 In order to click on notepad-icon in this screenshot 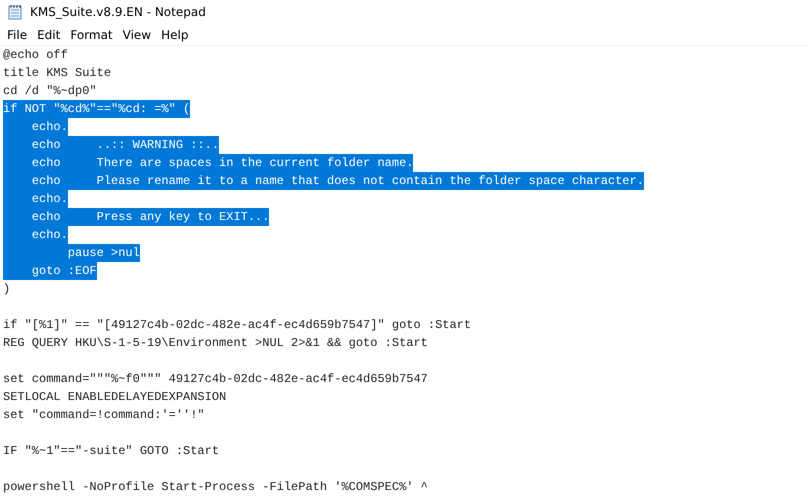, I will do `click(15, 12)`.